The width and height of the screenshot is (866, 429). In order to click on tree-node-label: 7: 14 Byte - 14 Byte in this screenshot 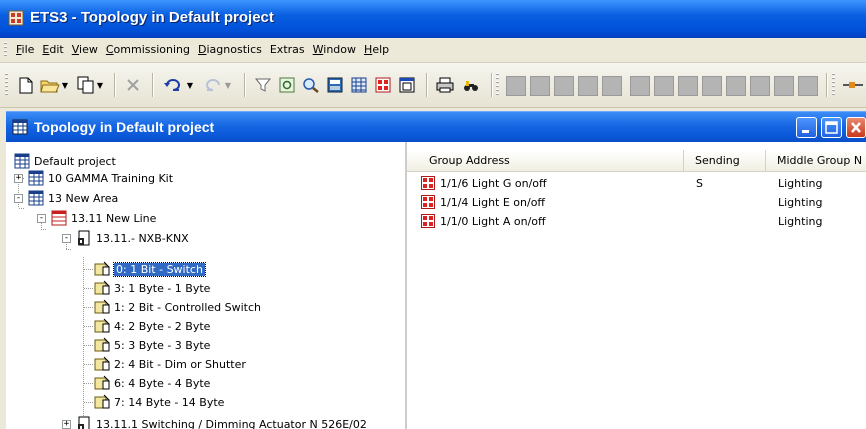, I will do `click(169, 402)`.